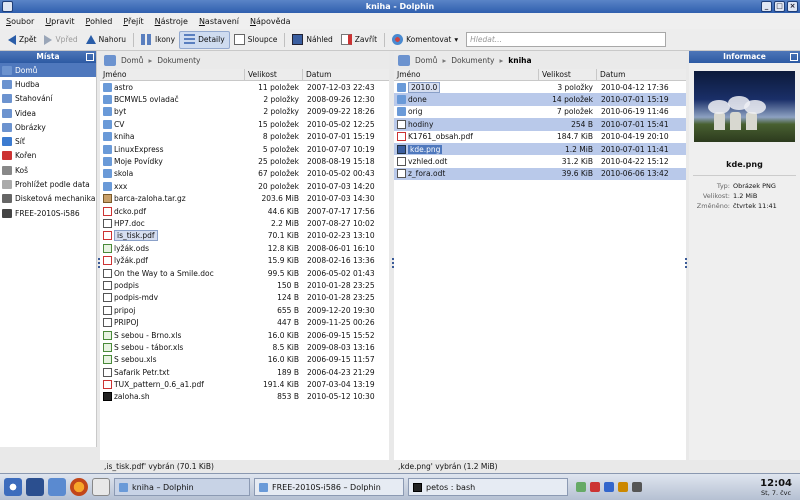  What do you see at coordinates (48, 127) in the screenshot?
I see `place-item: Obrázky` at bounding box center [48, 127].